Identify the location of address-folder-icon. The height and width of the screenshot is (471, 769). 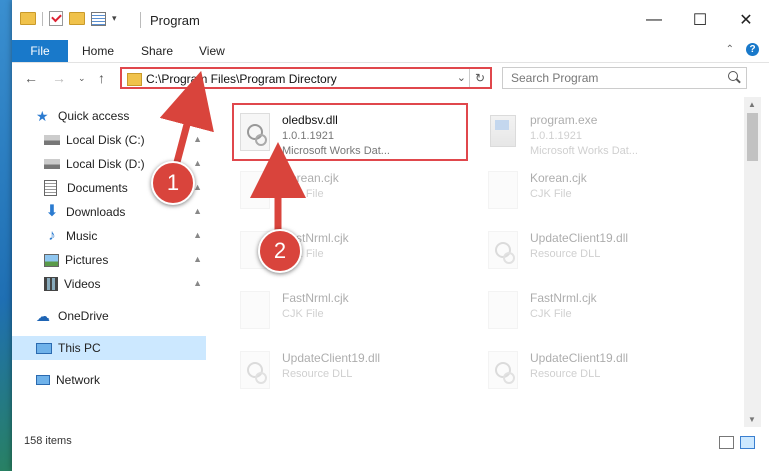
(134, 79).